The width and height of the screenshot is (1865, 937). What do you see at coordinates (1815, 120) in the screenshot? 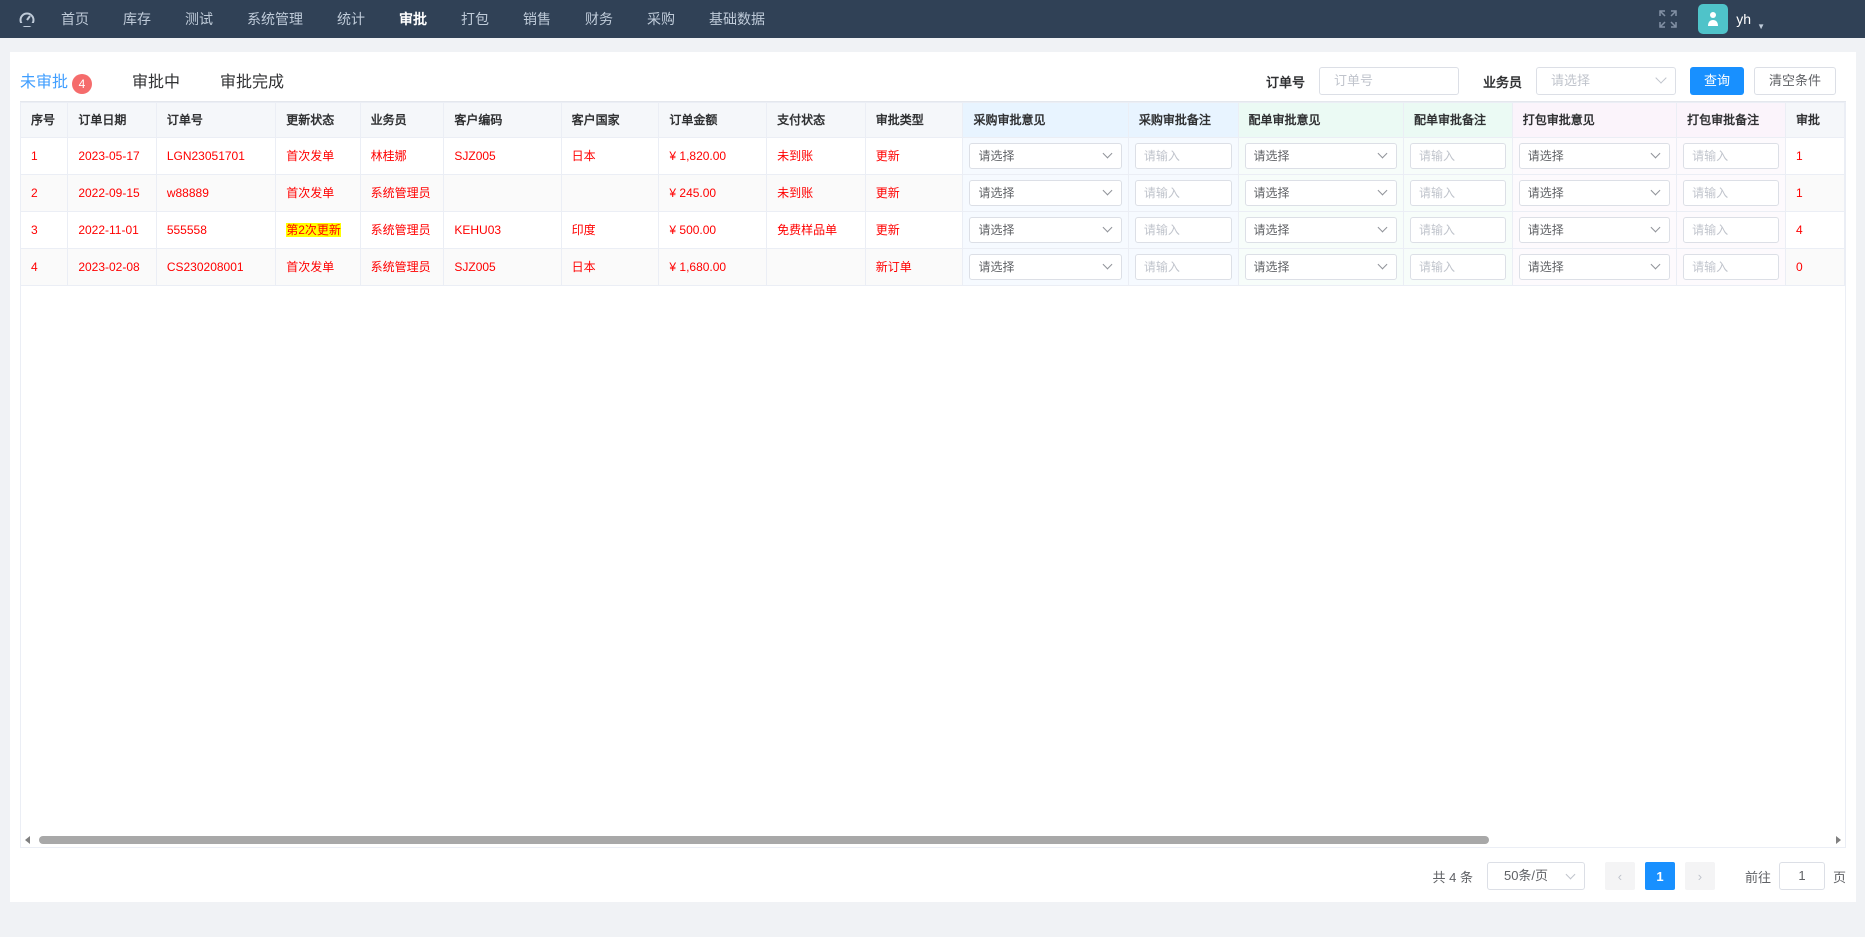
I see `column-header: 审批` at bounding box center [1815, 120].